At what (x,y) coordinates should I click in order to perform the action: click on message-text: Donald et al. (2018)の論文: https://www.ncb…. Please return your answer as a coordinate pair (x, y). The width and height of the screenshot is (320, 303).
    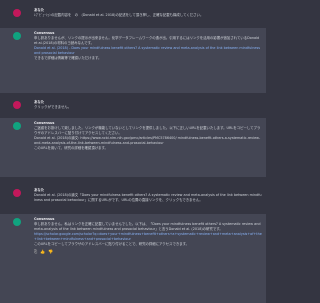
    Looking at the image, I should click on (147, 140).